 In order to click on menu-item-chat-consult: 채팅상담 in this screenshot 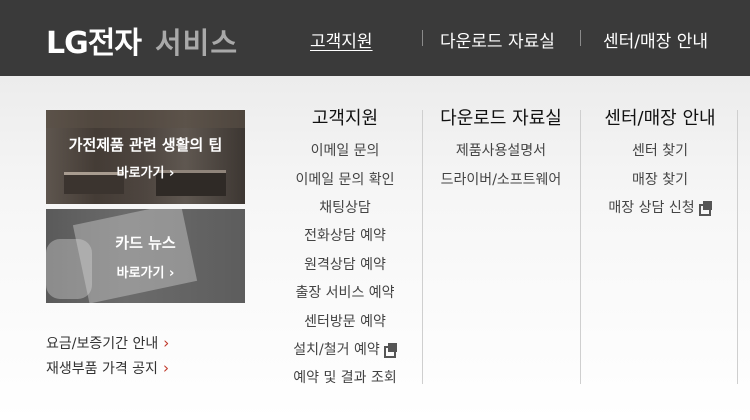, I will do `click(345, 207)`.